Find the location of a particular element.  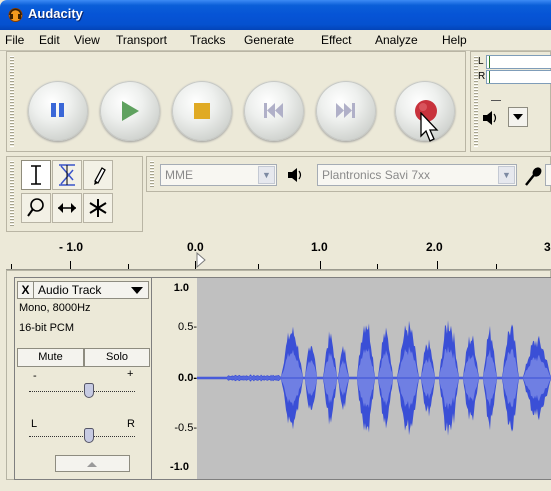

meter-left-channel: L is located at coordinates (514, 62).